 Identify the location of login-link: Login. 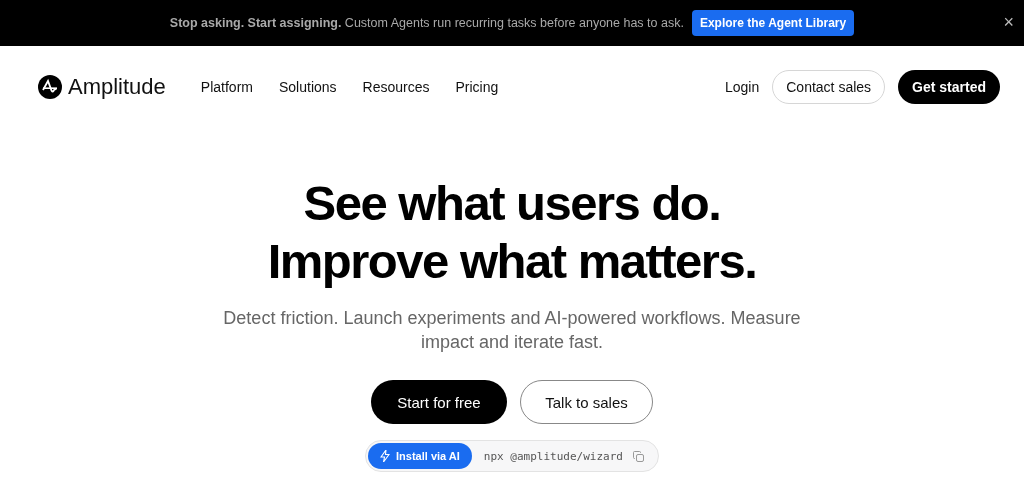
(742, 87).